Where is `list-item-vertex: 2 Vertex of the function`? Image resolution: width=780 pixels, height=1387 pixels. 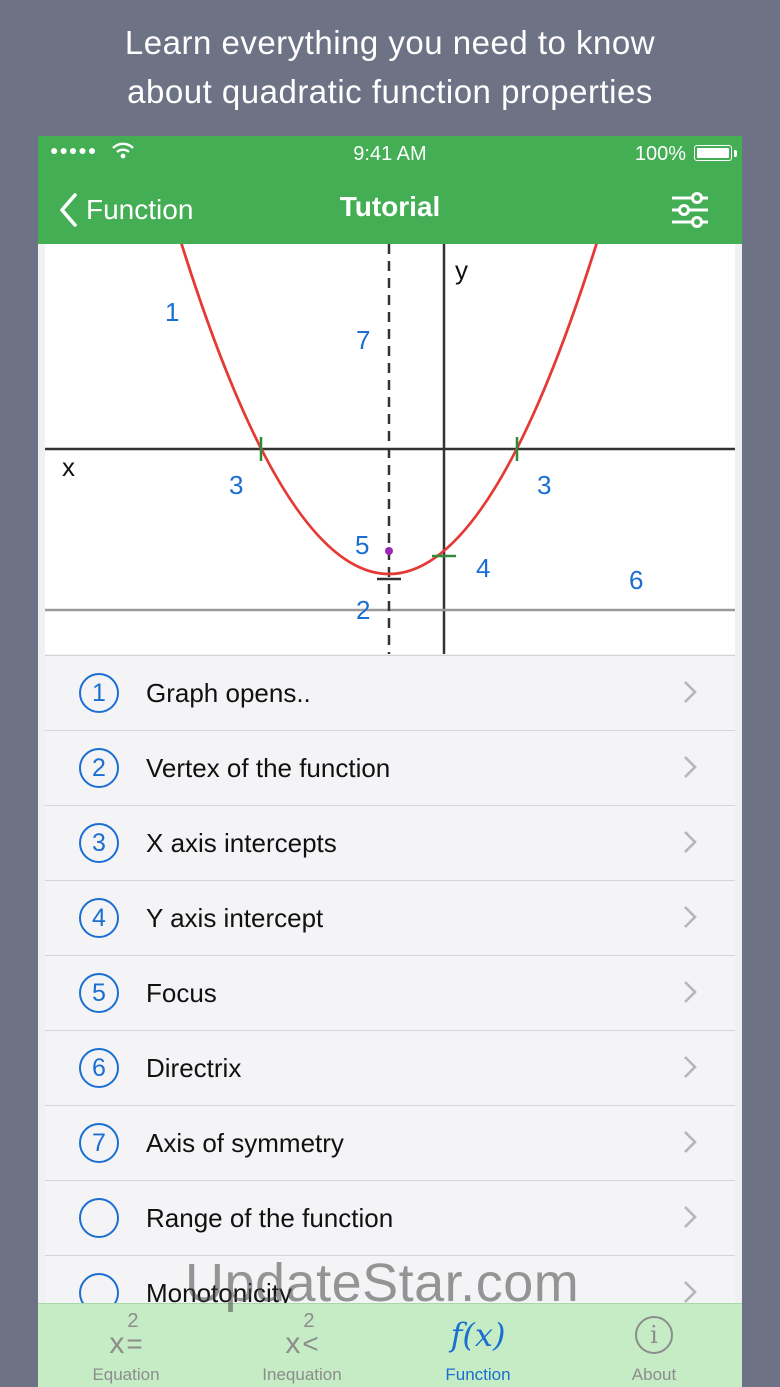
list-item-vertex: 2 Vertex of the function is located at coordinates (390, 767).